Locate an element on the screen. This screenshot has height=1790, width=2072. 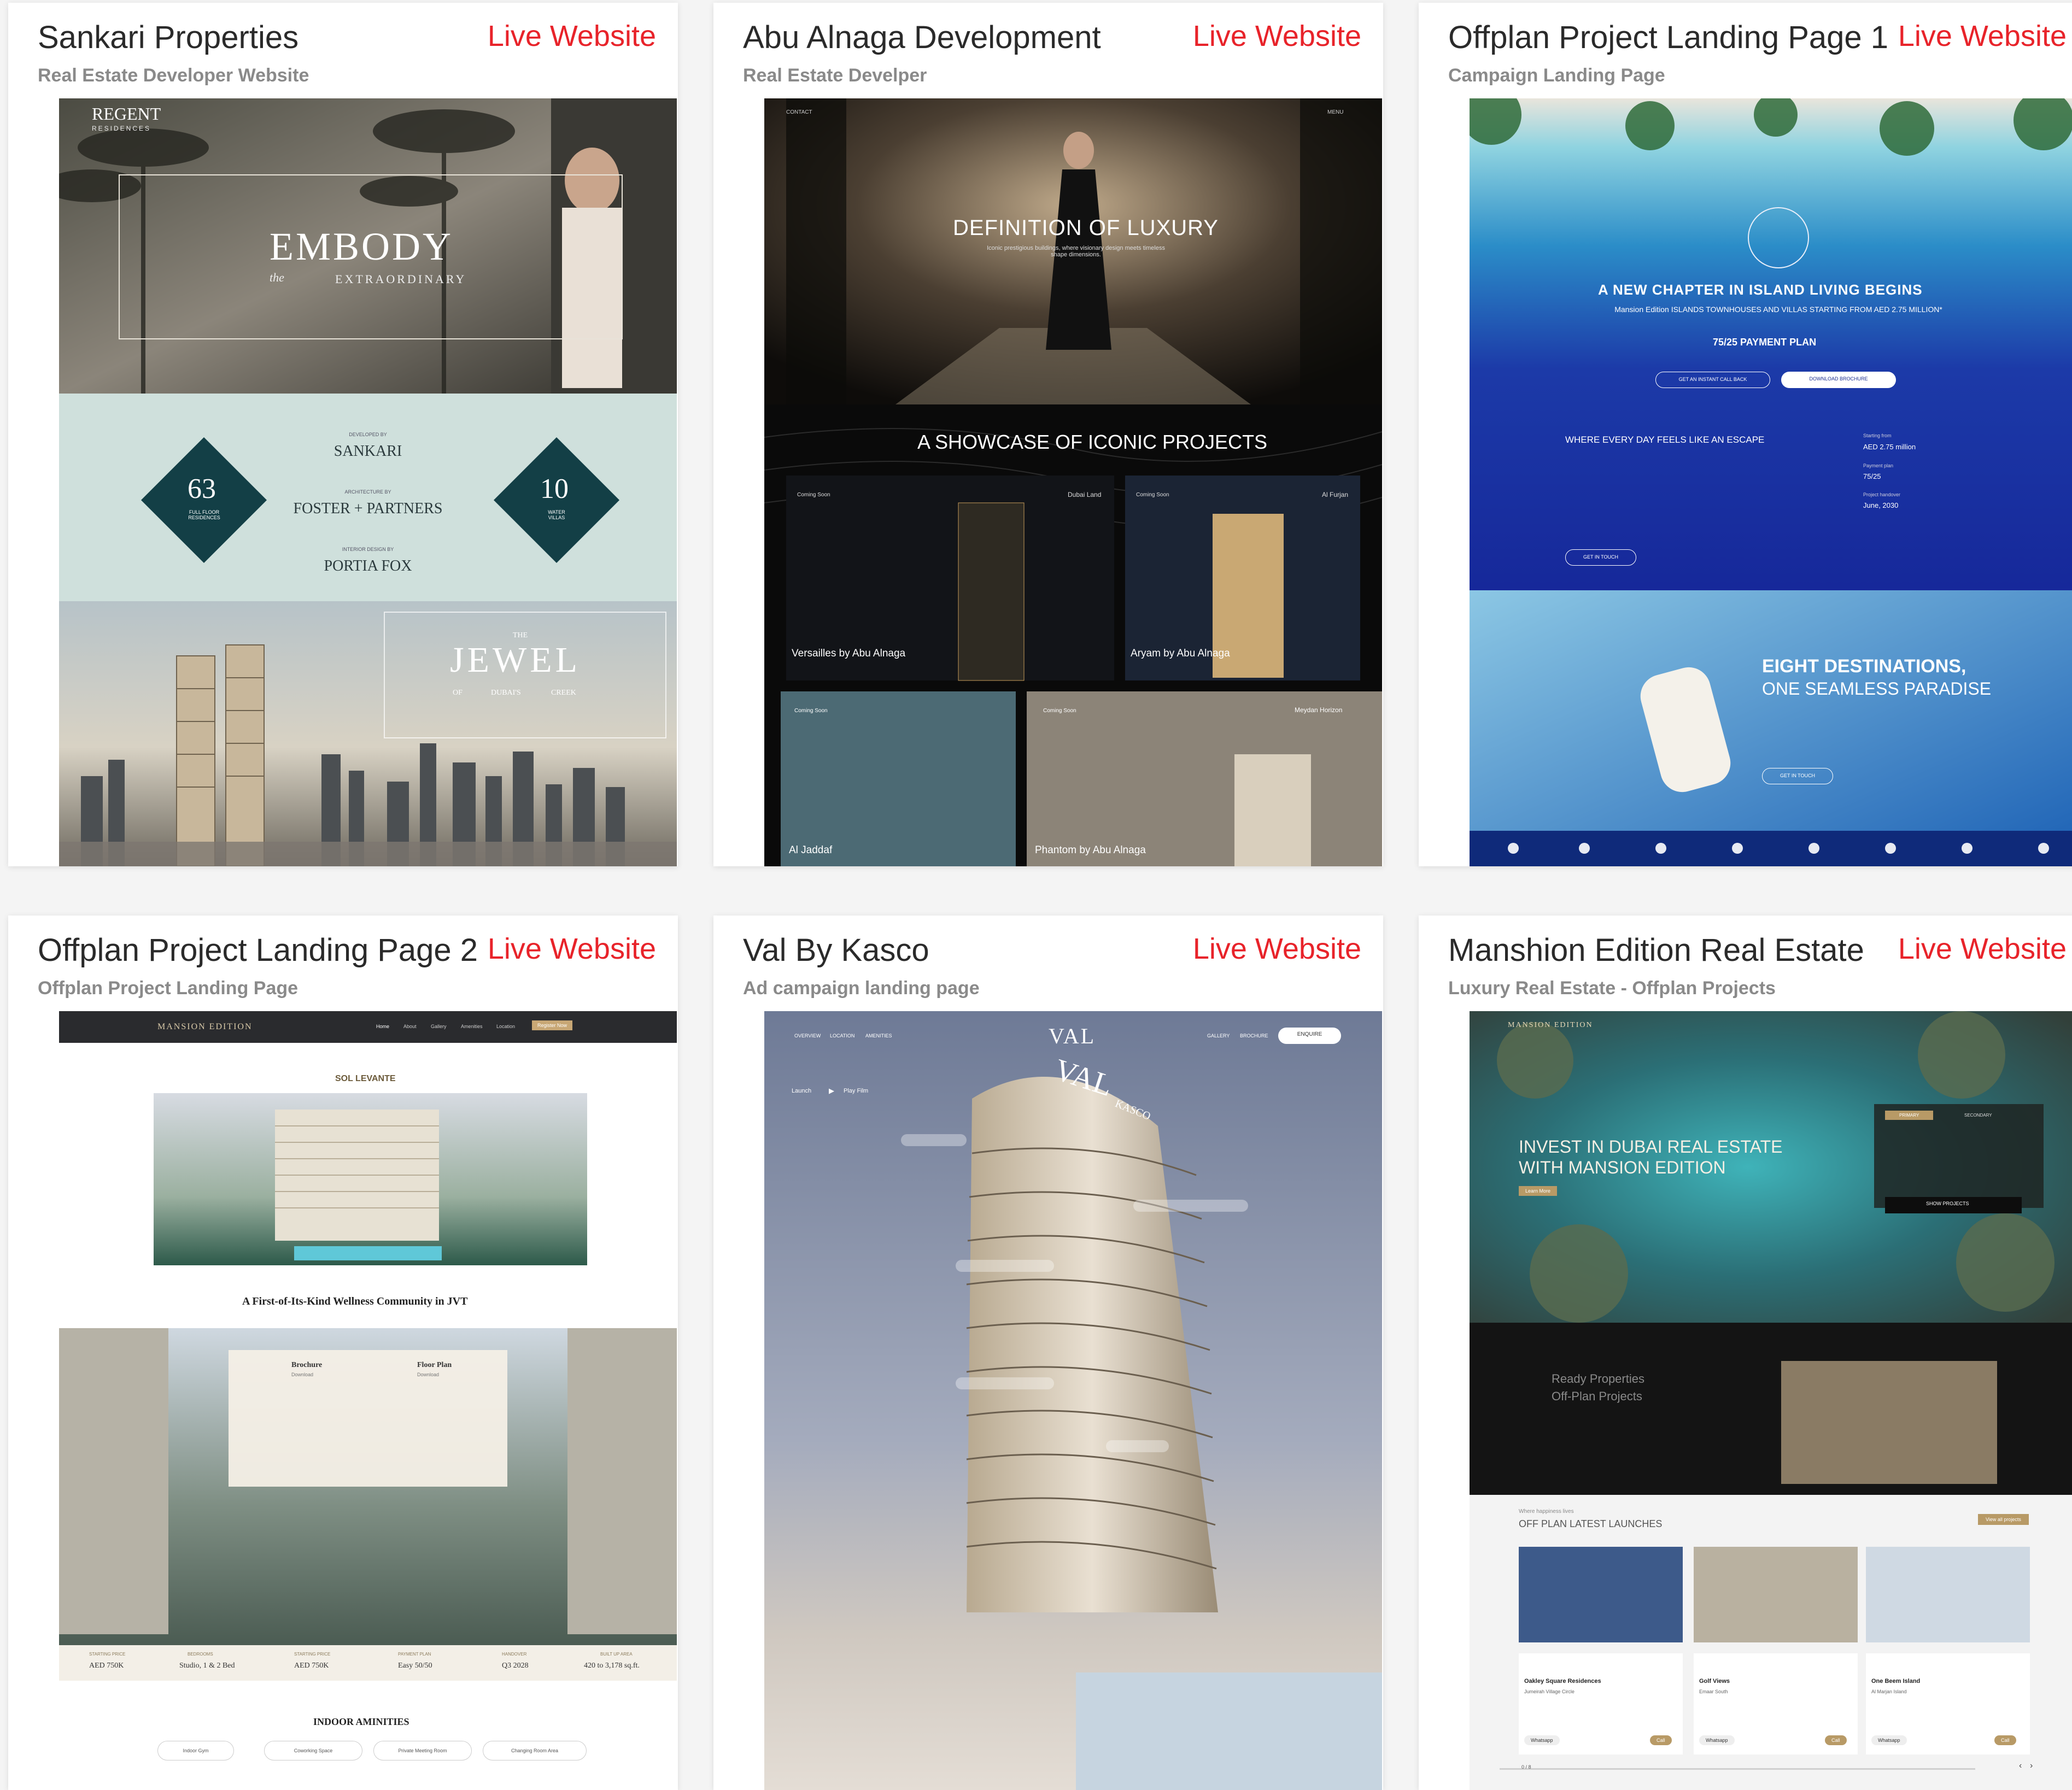
nav-item: AMENITIES is located at coordinates (878, 1035).